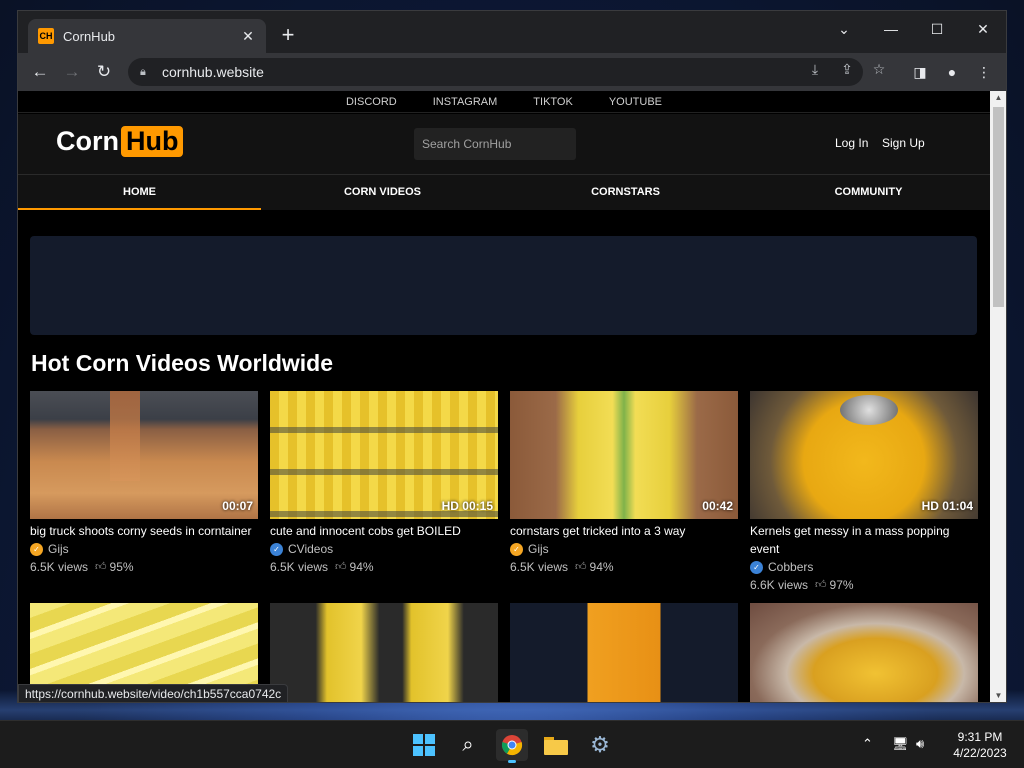  What do you see at coordinates (40, 72) in the screenshot?
I see `back-arrow-icon: ←` at bounding box center [40, 72].